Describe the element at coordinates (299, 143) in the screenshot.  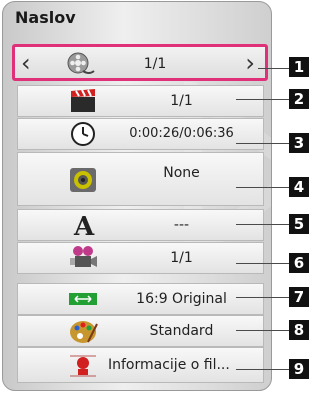
I see `callout-number-3: 3` at that location.